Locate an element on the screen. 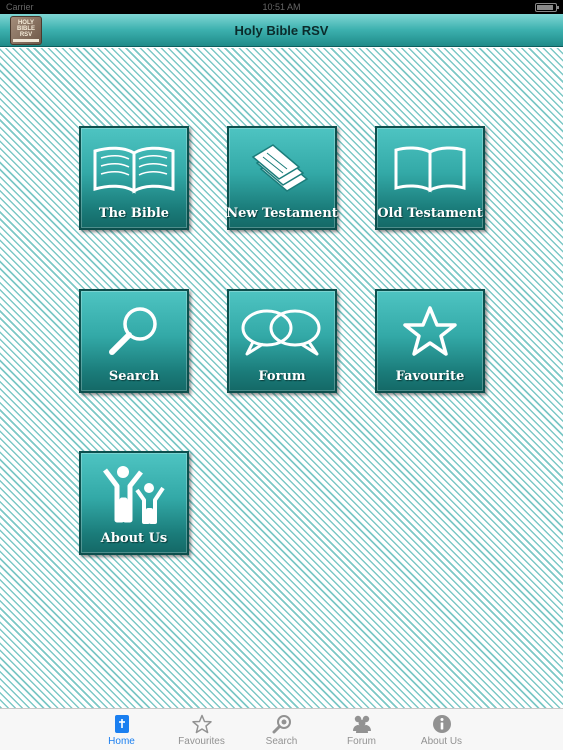 This screenshot has width=563, height=750. tile-about-us: About Us is located at coordinates (134, 503).